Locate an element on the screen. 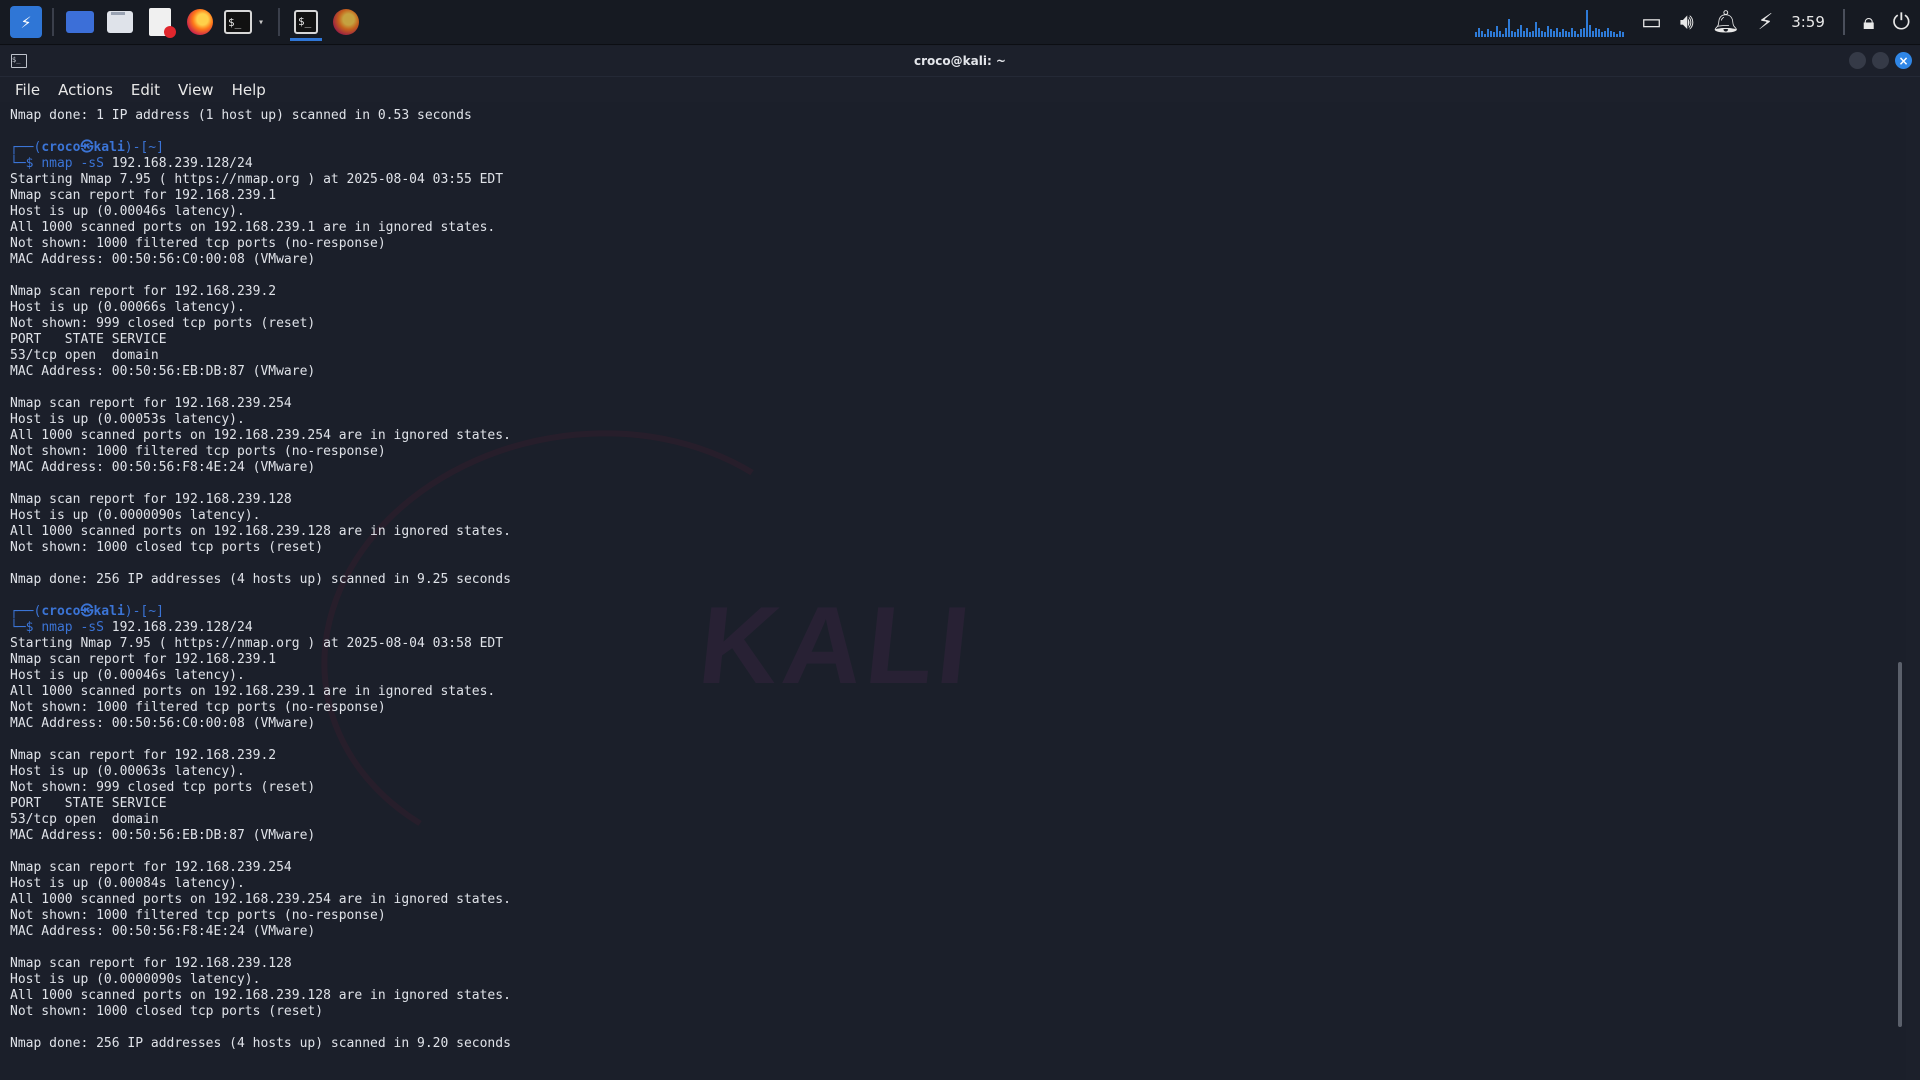  top-panel: ⚡ $_ ▾ $_ ▭ 🔊︎ 🔔︎ ⚡ 3:59 🔒︎ ⏻ is located at coordinates (960, 22).